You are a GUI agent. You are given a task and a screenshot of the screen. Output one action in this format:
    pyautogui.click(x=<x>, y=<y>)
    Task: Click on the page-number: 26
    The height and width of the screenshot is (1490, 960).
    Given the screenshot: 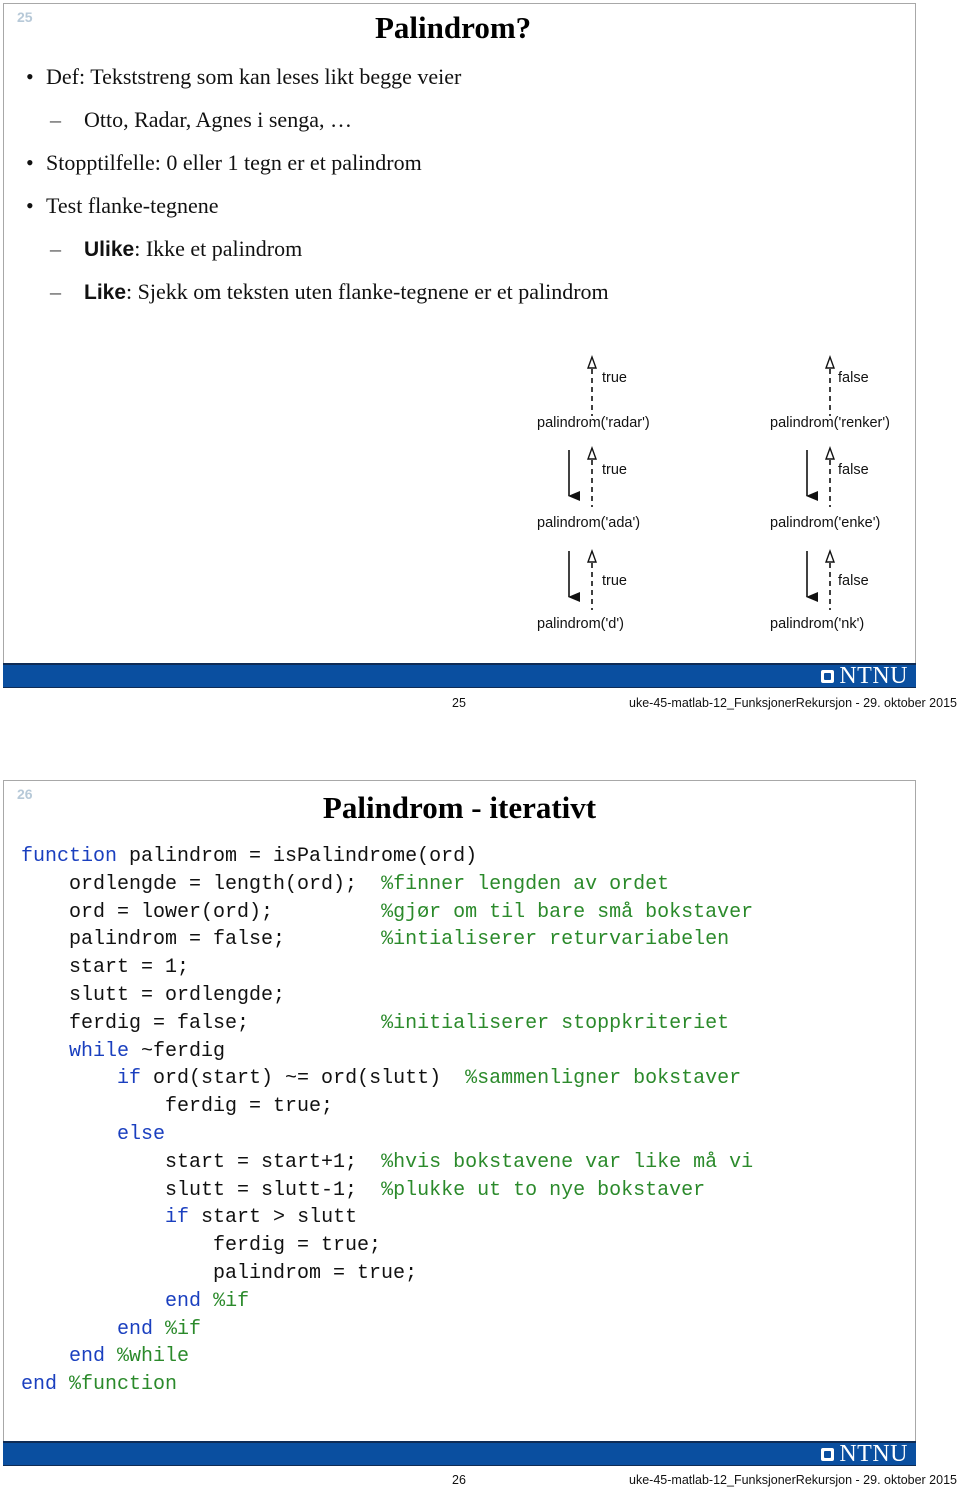 What is the action you would take?
    pyautogui.click(x=459, y=1480)
    